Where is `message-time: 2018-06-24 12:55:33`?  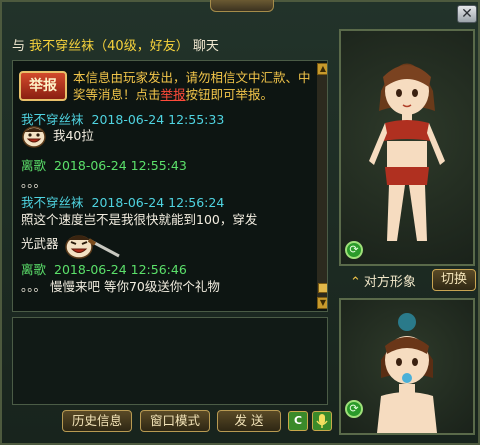 message-time: 2018-06-24 12:55:33 is located at coordinates (158, 119).